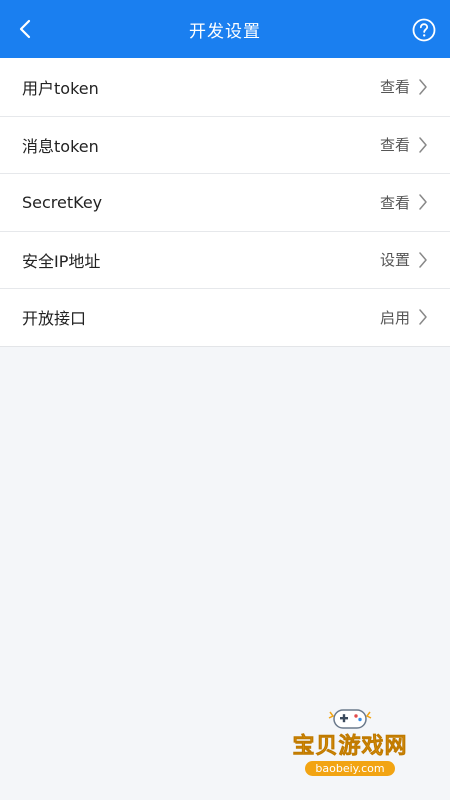 The image size is (450, 800). I want to click on question-circle-icon, so click(424, 30).